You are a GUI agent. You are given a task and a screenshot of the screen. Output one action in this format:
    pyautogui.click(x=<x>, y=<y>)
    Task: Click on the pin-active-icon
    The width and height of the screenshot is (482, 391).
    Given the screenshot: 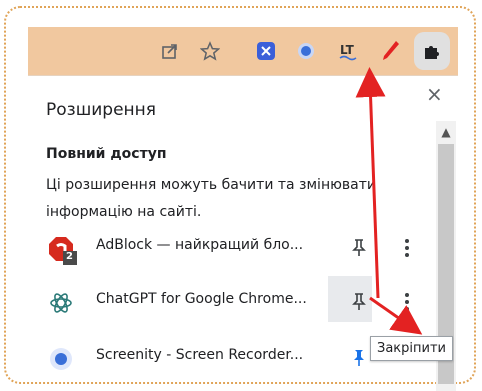 What is the action you would take?
    pyautogui.click(x=359, y=358)
    